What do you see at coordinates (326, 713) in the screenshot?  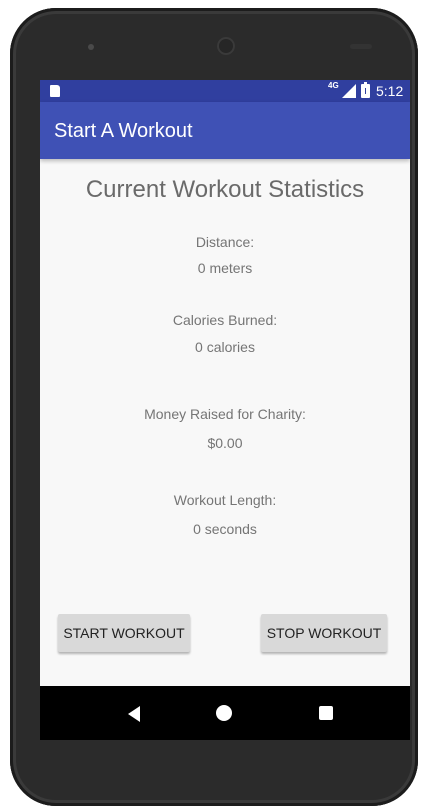 I see `recents-icon` at bounding box center [326, 713].